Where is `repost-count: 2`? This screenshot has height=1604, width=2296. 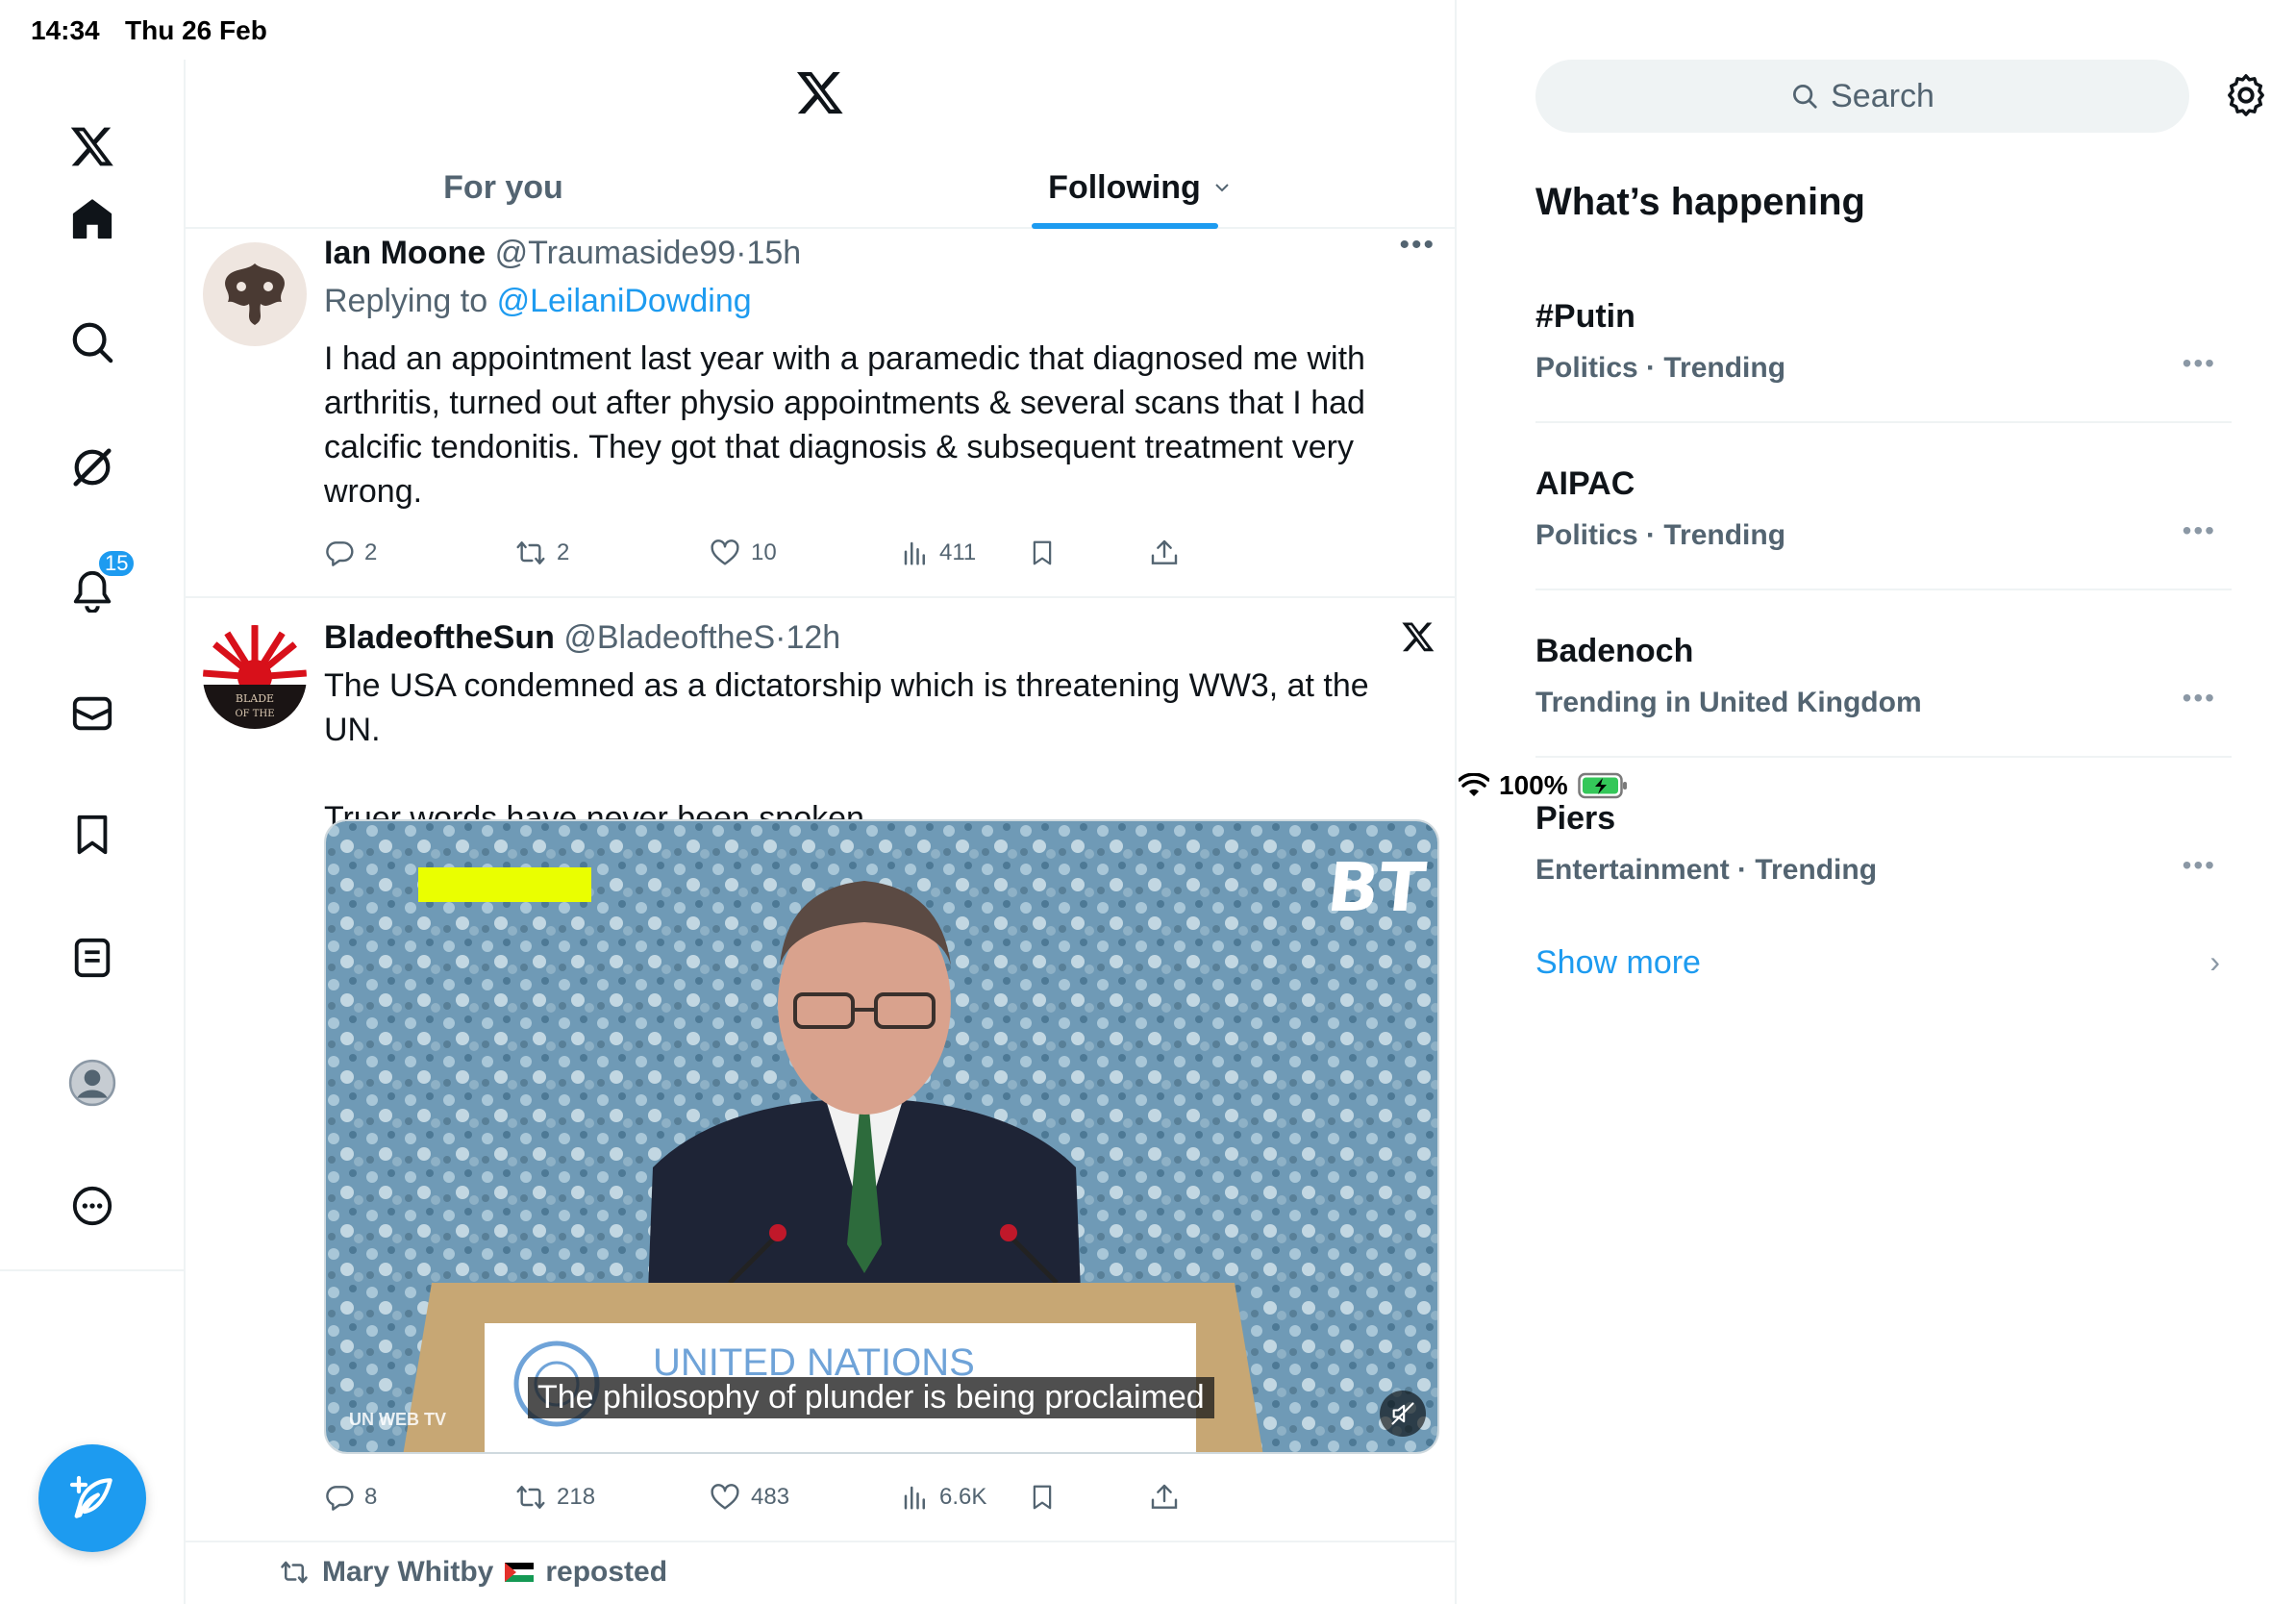 repost-count: 2 is located at coordinates (563, 552).